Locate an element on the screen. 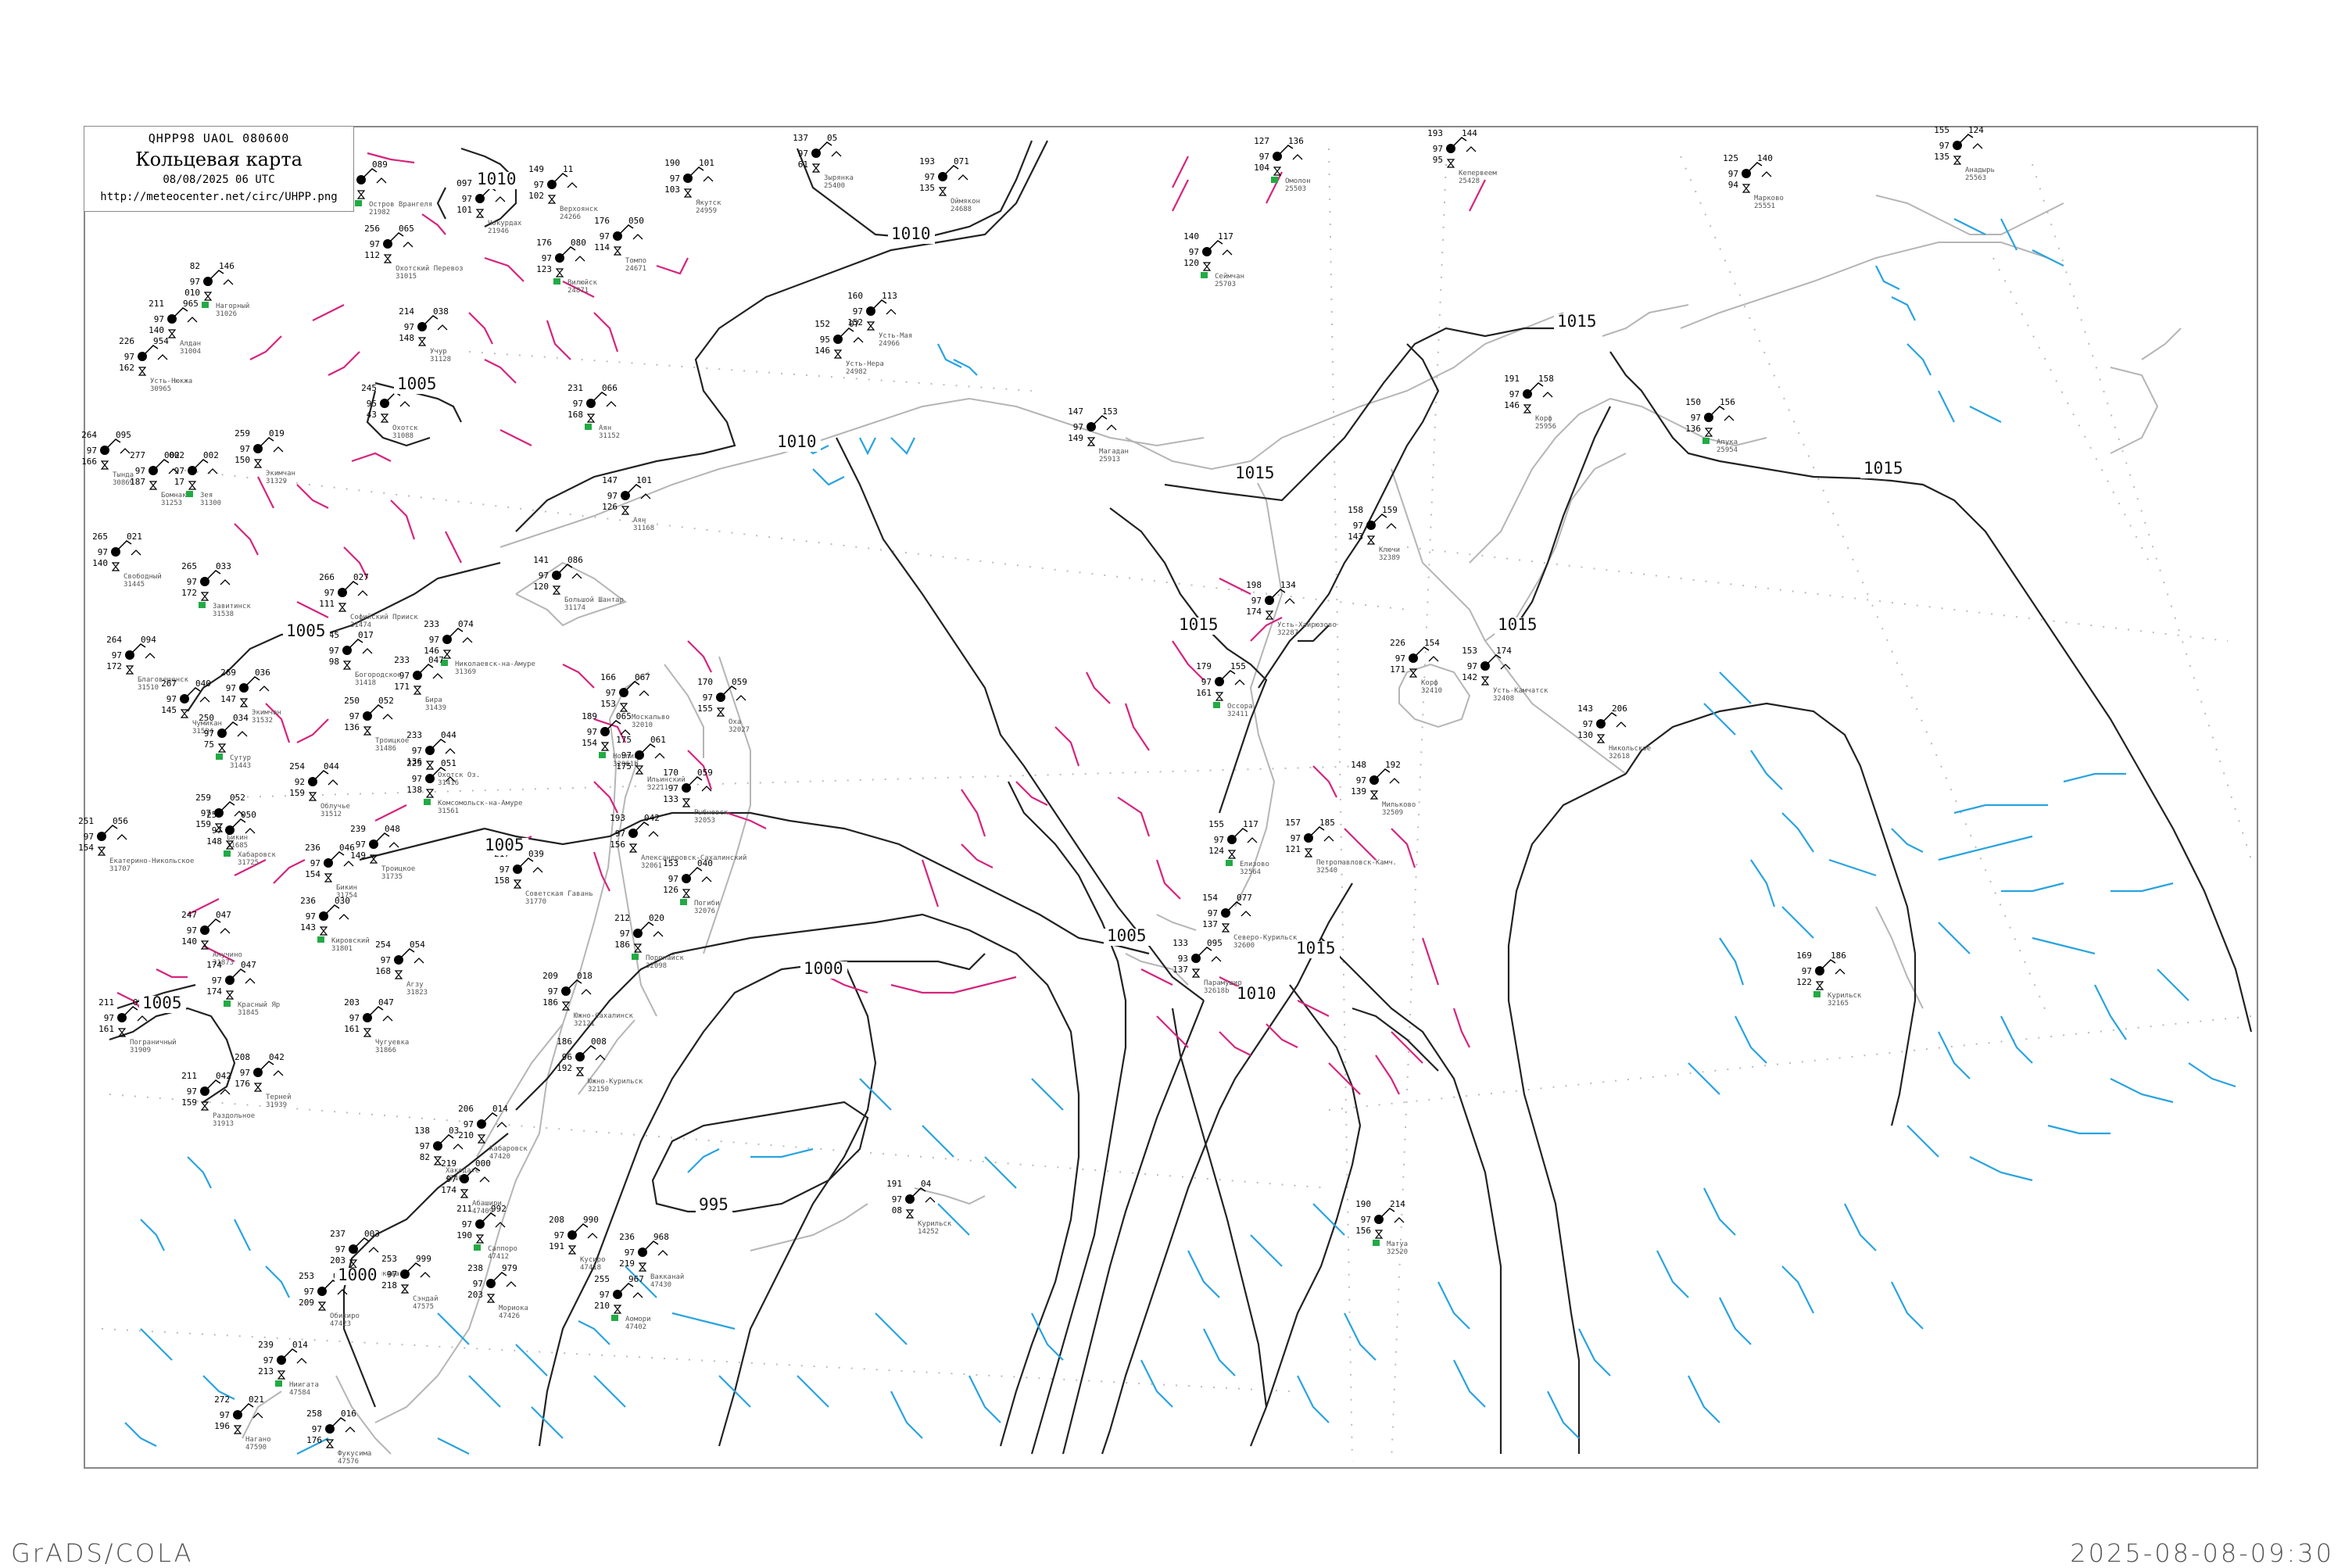 Image resolution: width=2345 pixels, height=1568 pixels. station-dewpoint: 140 is located at coordinates (156, 330).